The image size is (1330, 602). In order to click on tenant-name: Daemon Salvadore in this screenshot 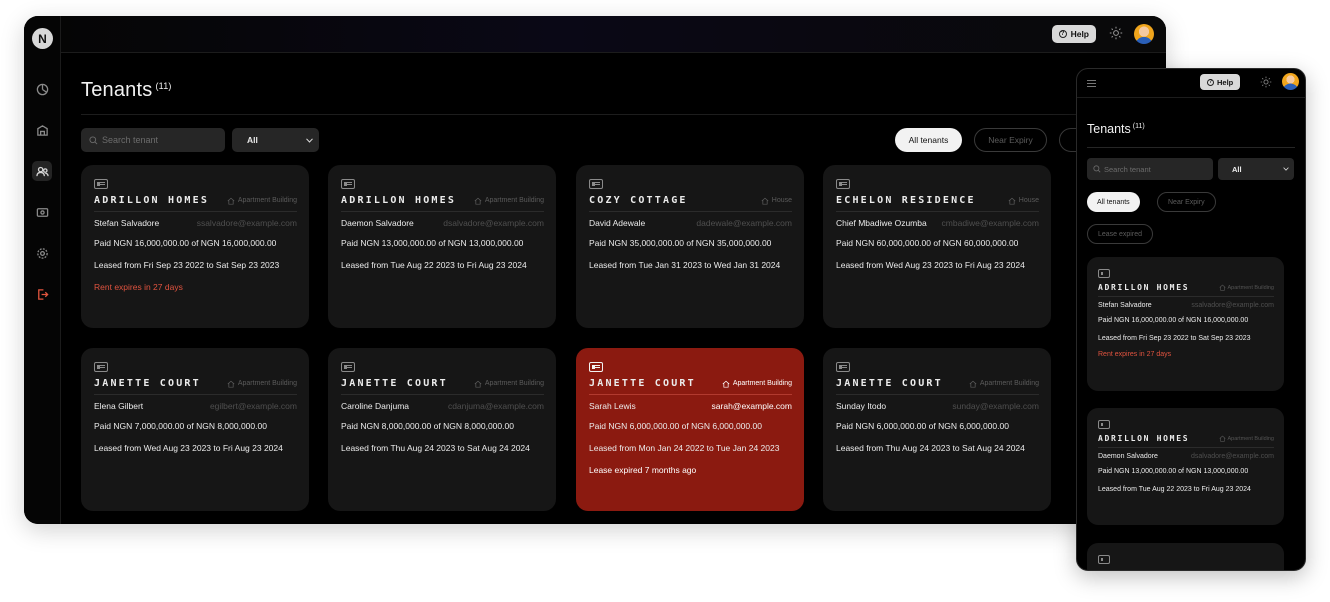, I will do `click(377, 223)`.